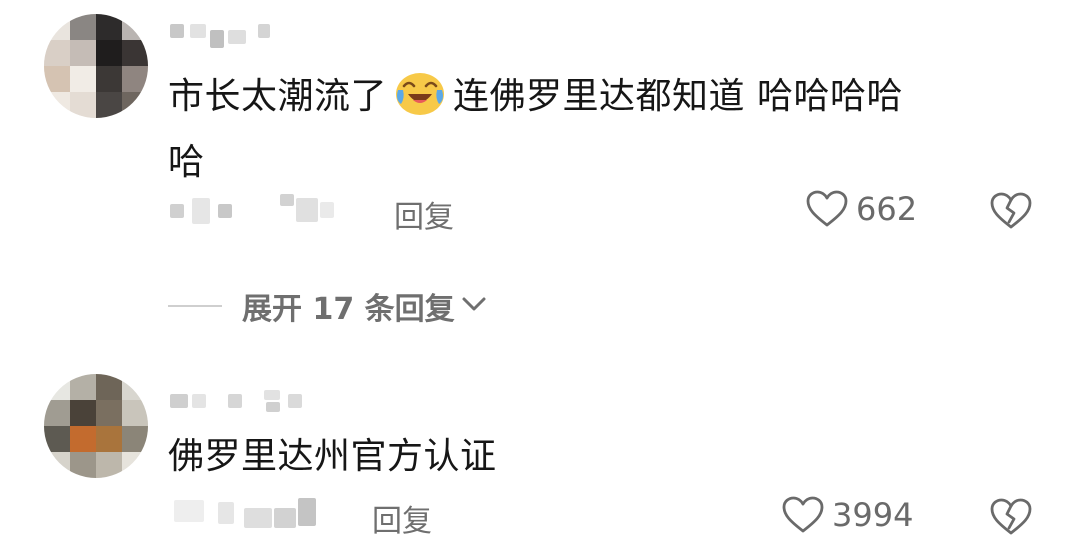 This screenshot has width=1080, height=560. Describe the element at coordinates (195, 306) in the screenshot. I see `expand-divider` at that location.